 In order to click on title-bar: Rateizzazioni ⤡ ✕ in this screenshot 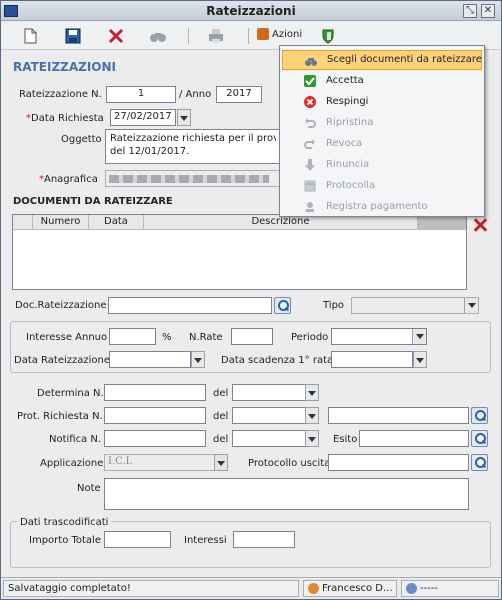, I will do `click(251, 11)`.